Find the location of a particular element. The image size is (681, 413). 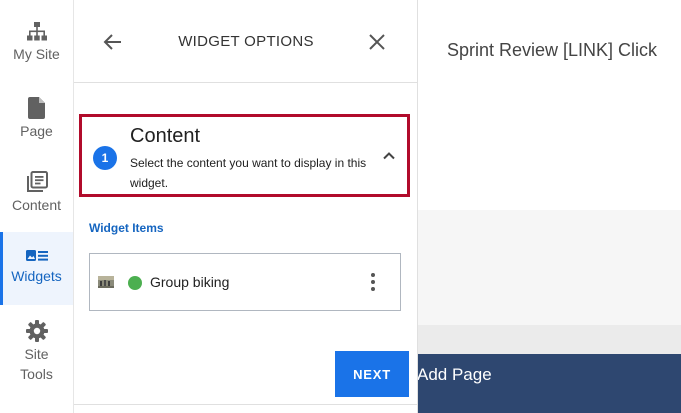

chevron-up-icon is located at coordinates (389, 156).